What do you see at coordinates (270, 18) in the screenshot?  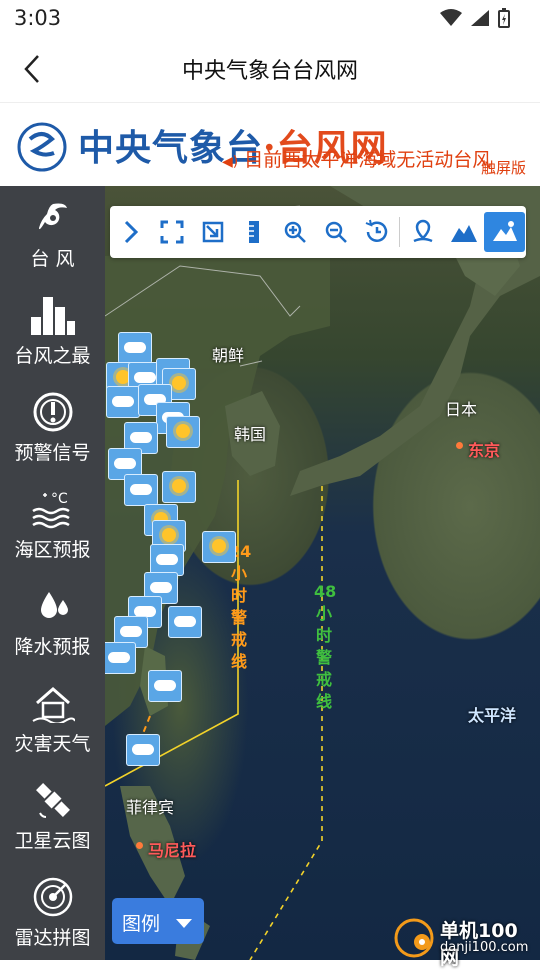 I see `status-bar: 3:03` at bounding box center [270, 18].